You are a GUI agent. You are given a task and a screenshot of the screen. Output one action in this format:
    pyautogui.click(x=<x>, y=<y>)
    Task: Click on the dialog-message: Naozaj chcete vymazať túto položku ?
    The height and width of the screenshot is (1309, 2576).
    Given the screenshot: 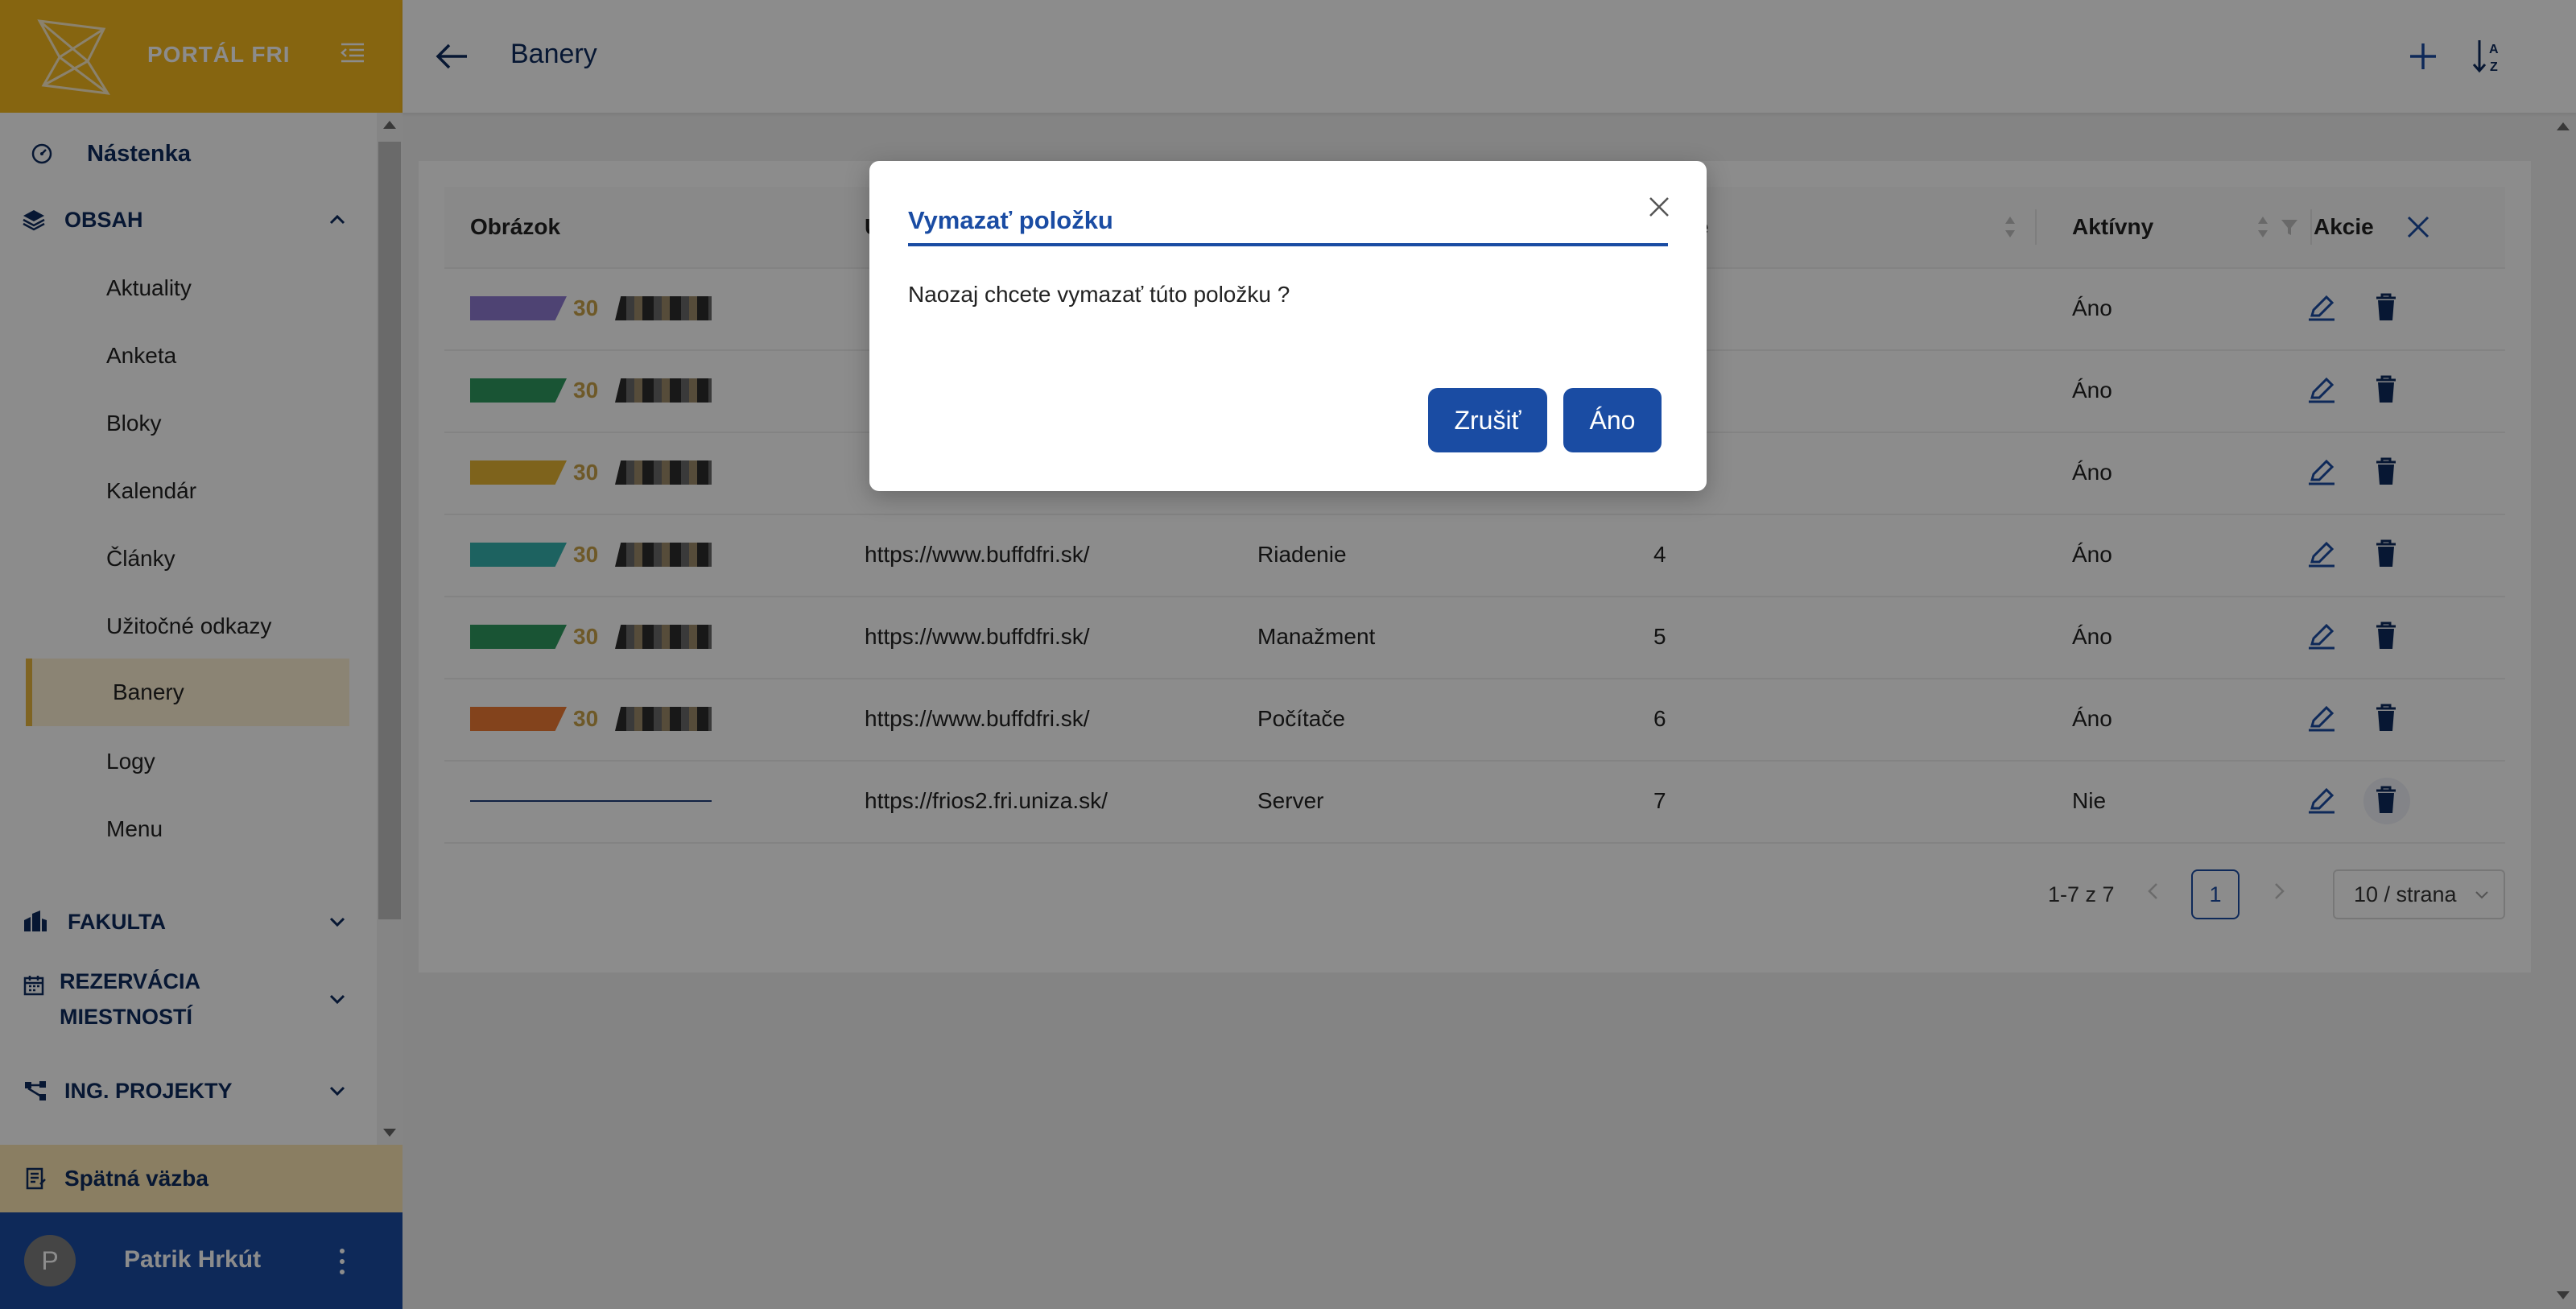 What is the action you would take?
    pyautogui.click(x=1099, y=294)
    